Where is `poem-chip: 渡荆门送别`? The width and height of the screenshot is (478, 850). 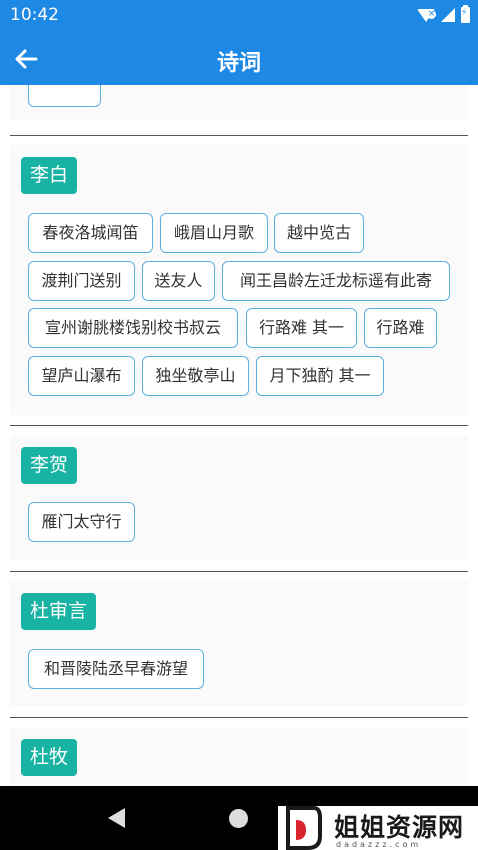 poem-chip: 渡荆门送别 is located at coordinates (81, 281).